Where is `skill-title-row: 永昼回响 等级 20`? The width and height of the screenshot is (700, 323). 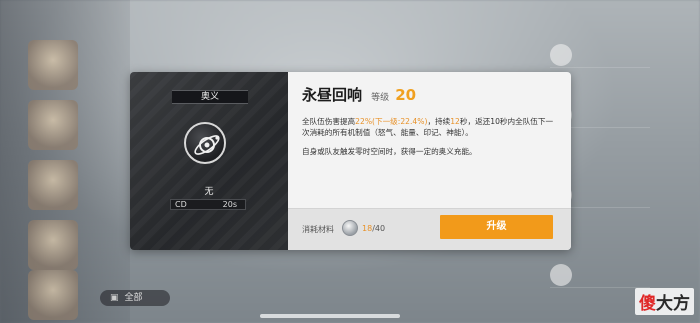
skill-title-row: 永昼回响 等级 20 is located at coordinates (359, 95).